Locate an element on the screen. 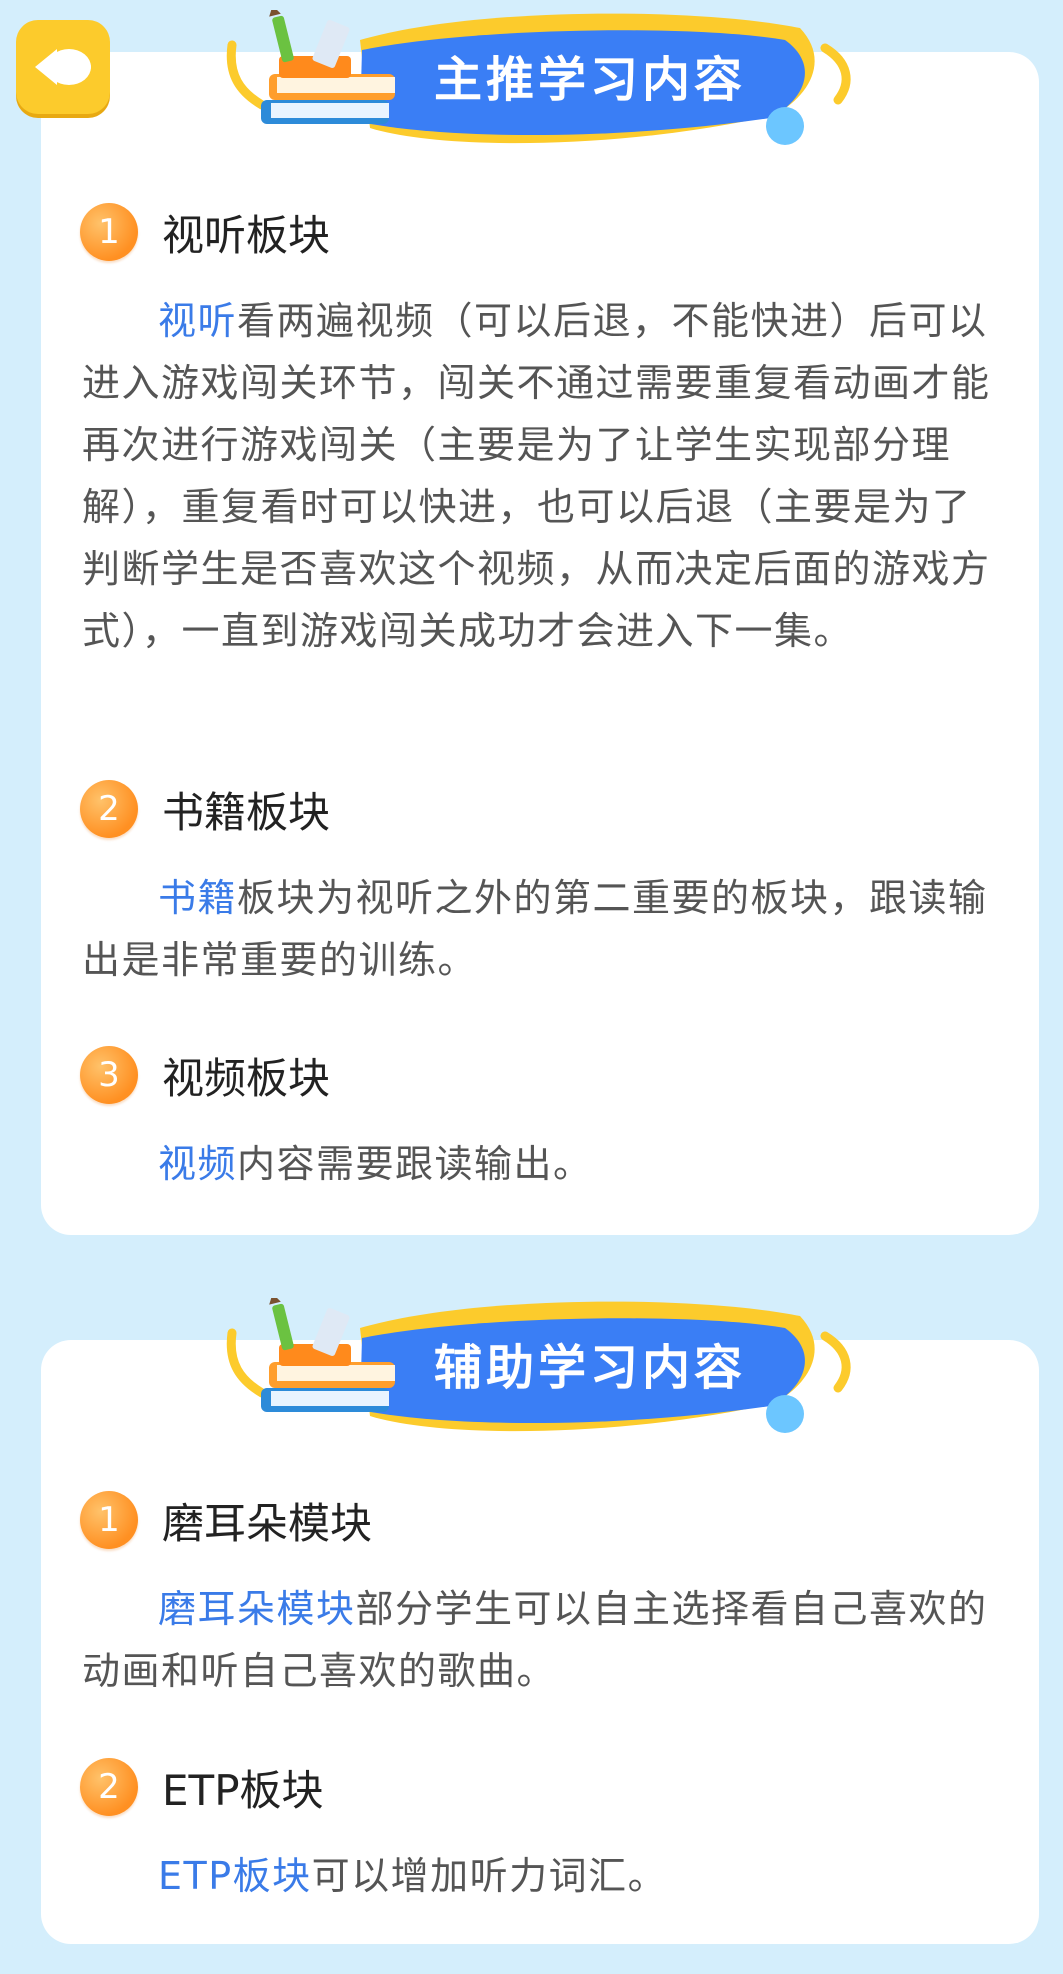  section-title: 视听板块 is located at coordinates (246, 235).